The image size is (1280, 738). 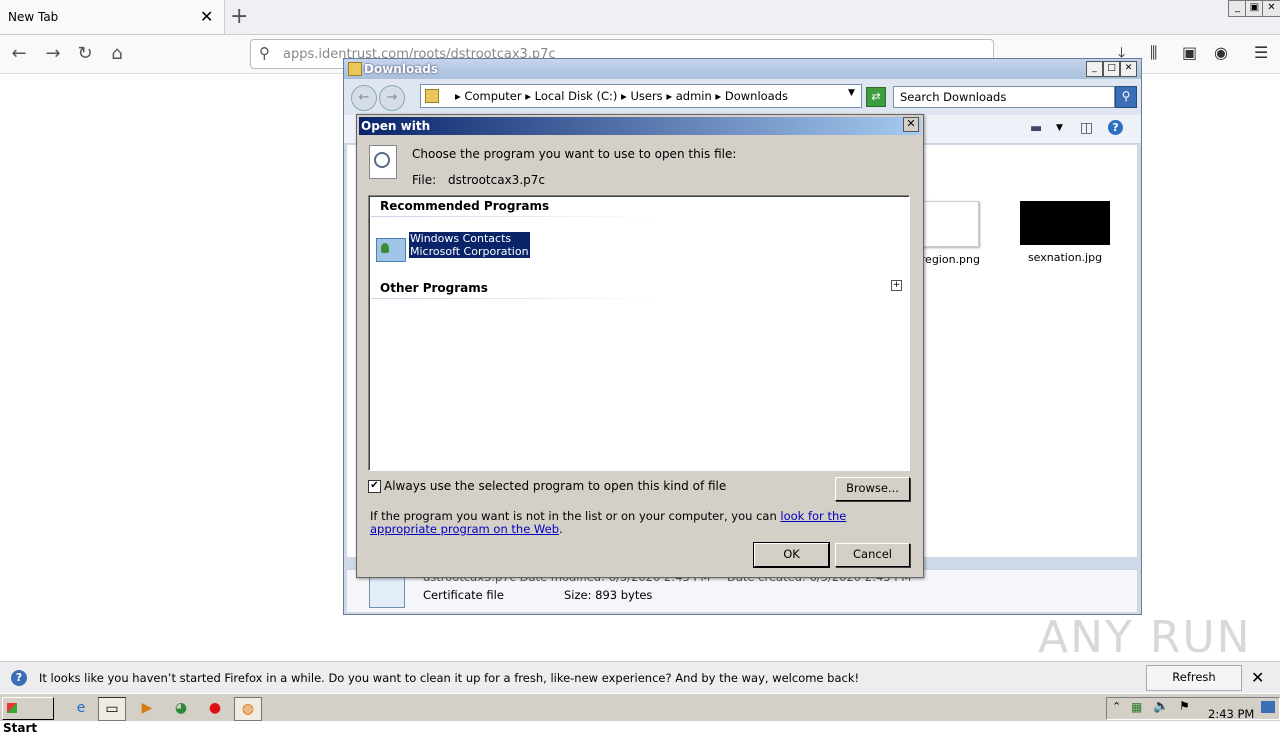 What do you see at coordinates (742, 69) in the screenshot?
I see `explorer-title-bar: Downloads _ □ ✕` at bounding box center [742, 69].